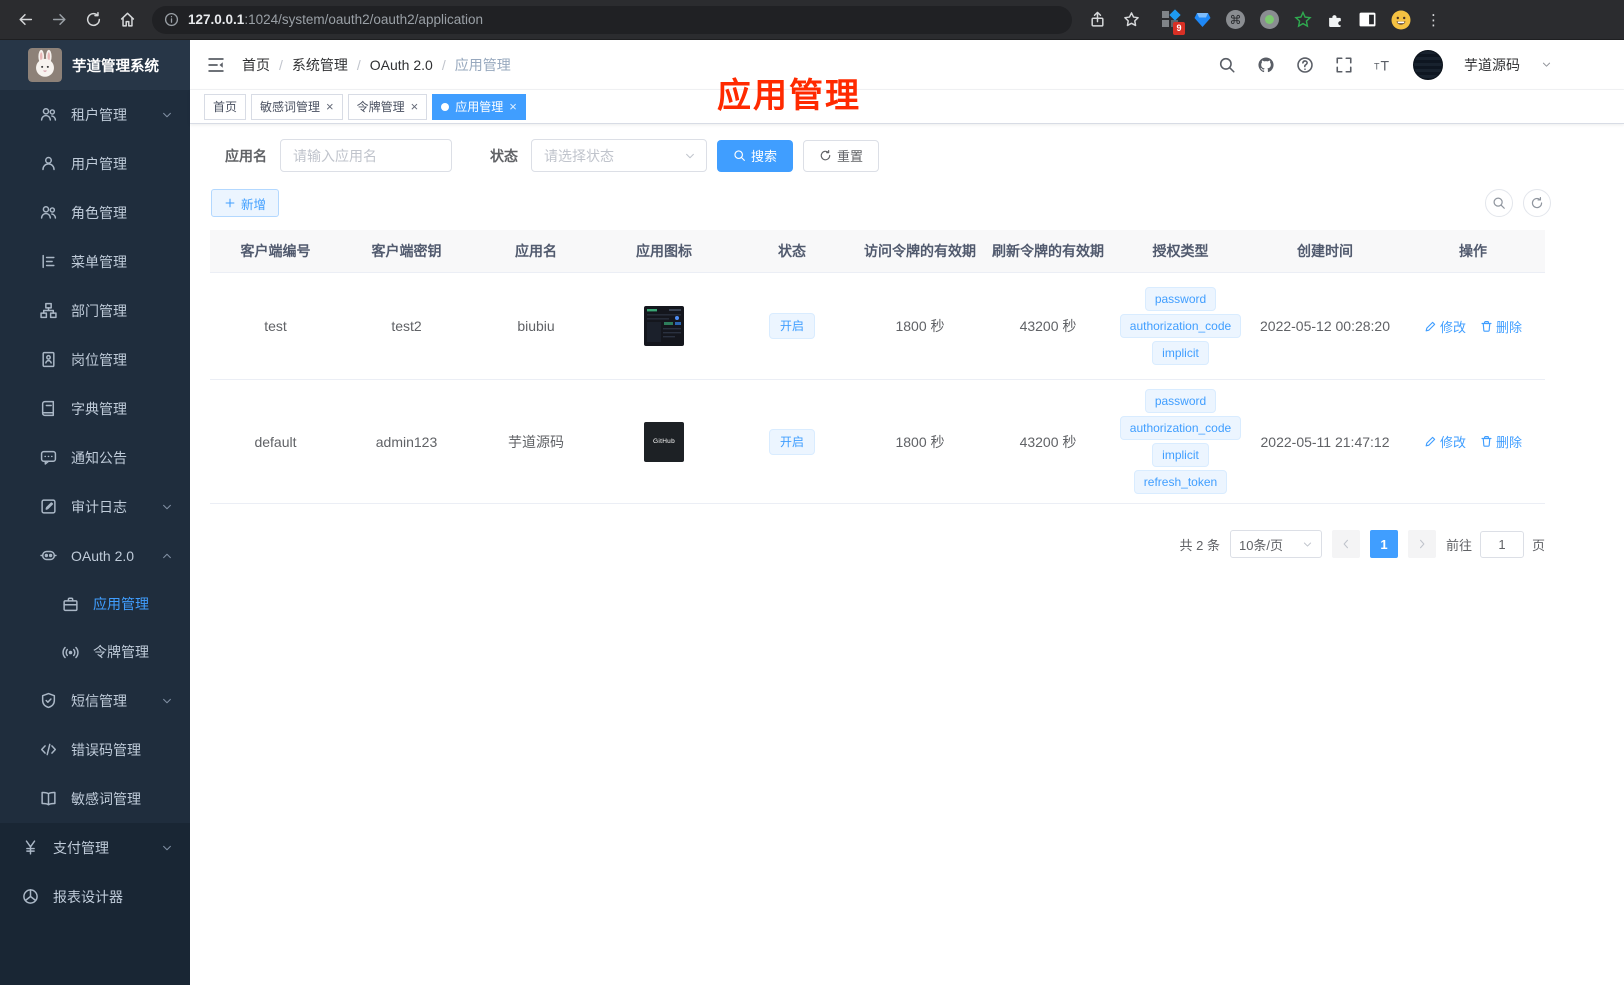 This screenshot has height=986, width=1624. I want to click on site-info-icon, so click(171, 19).